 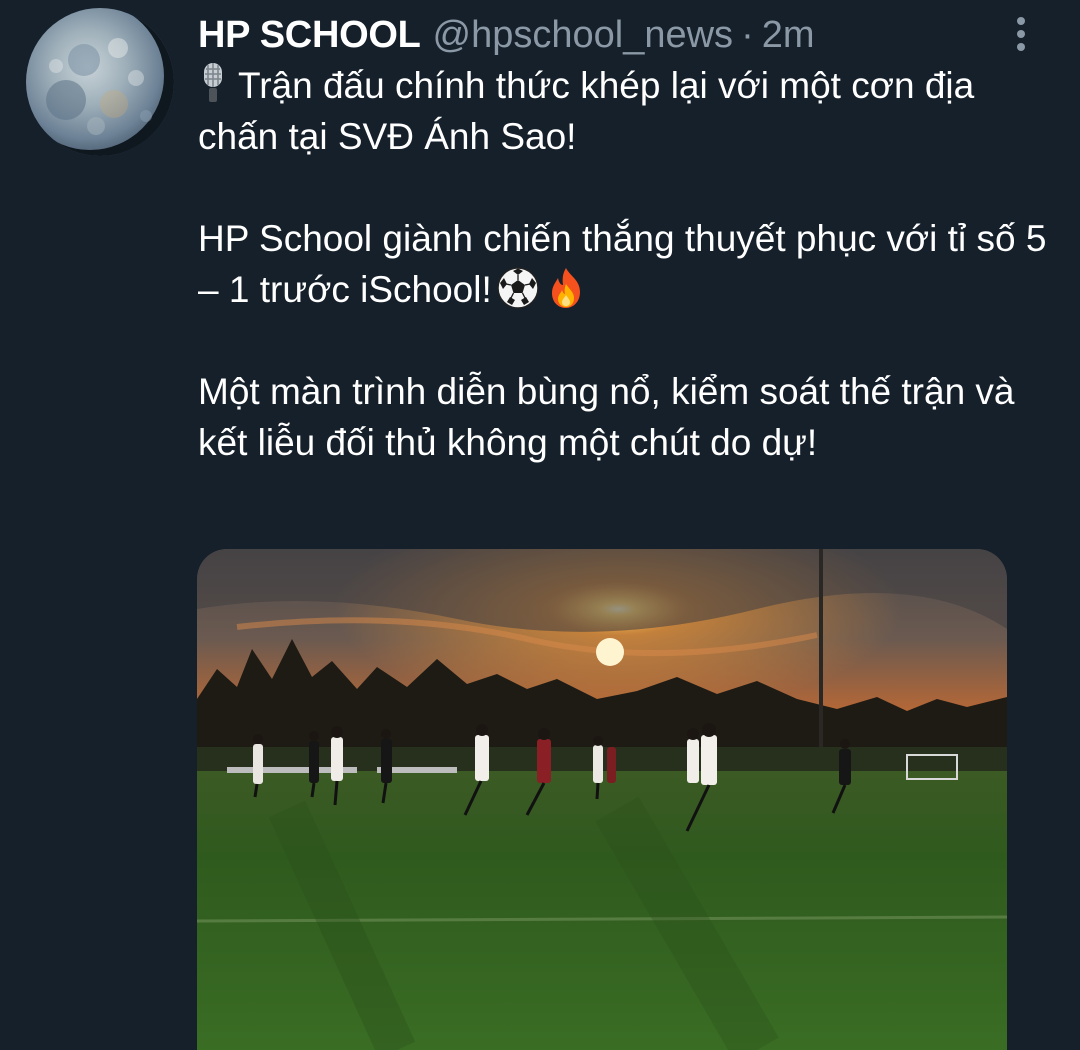 What do you see at coordinates (583, 35) in the screenshot?
I see `user-handle: @hpschool_news` at bounding box center [583, 35].